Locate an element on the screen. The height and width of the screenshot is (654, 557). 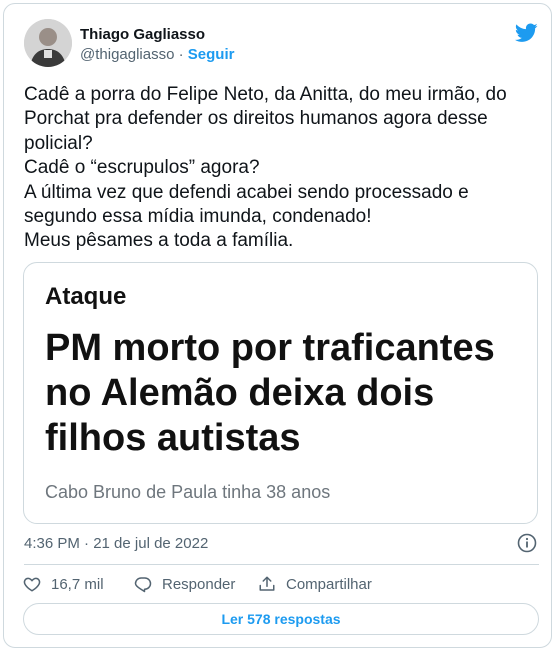
share-icon is located at coordinates (267, 583).